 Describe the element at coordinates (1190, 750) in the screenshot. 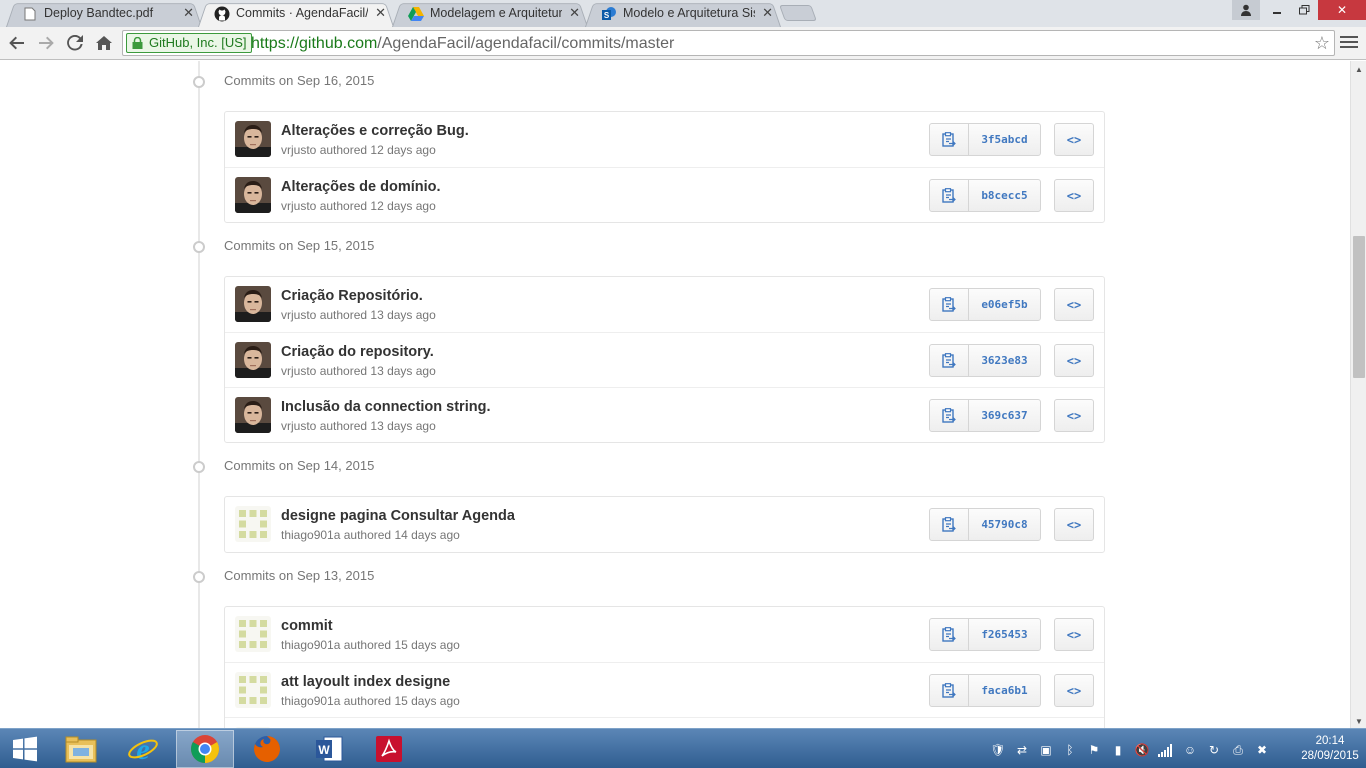

I see `app-tray-icon: ☺` at that location.